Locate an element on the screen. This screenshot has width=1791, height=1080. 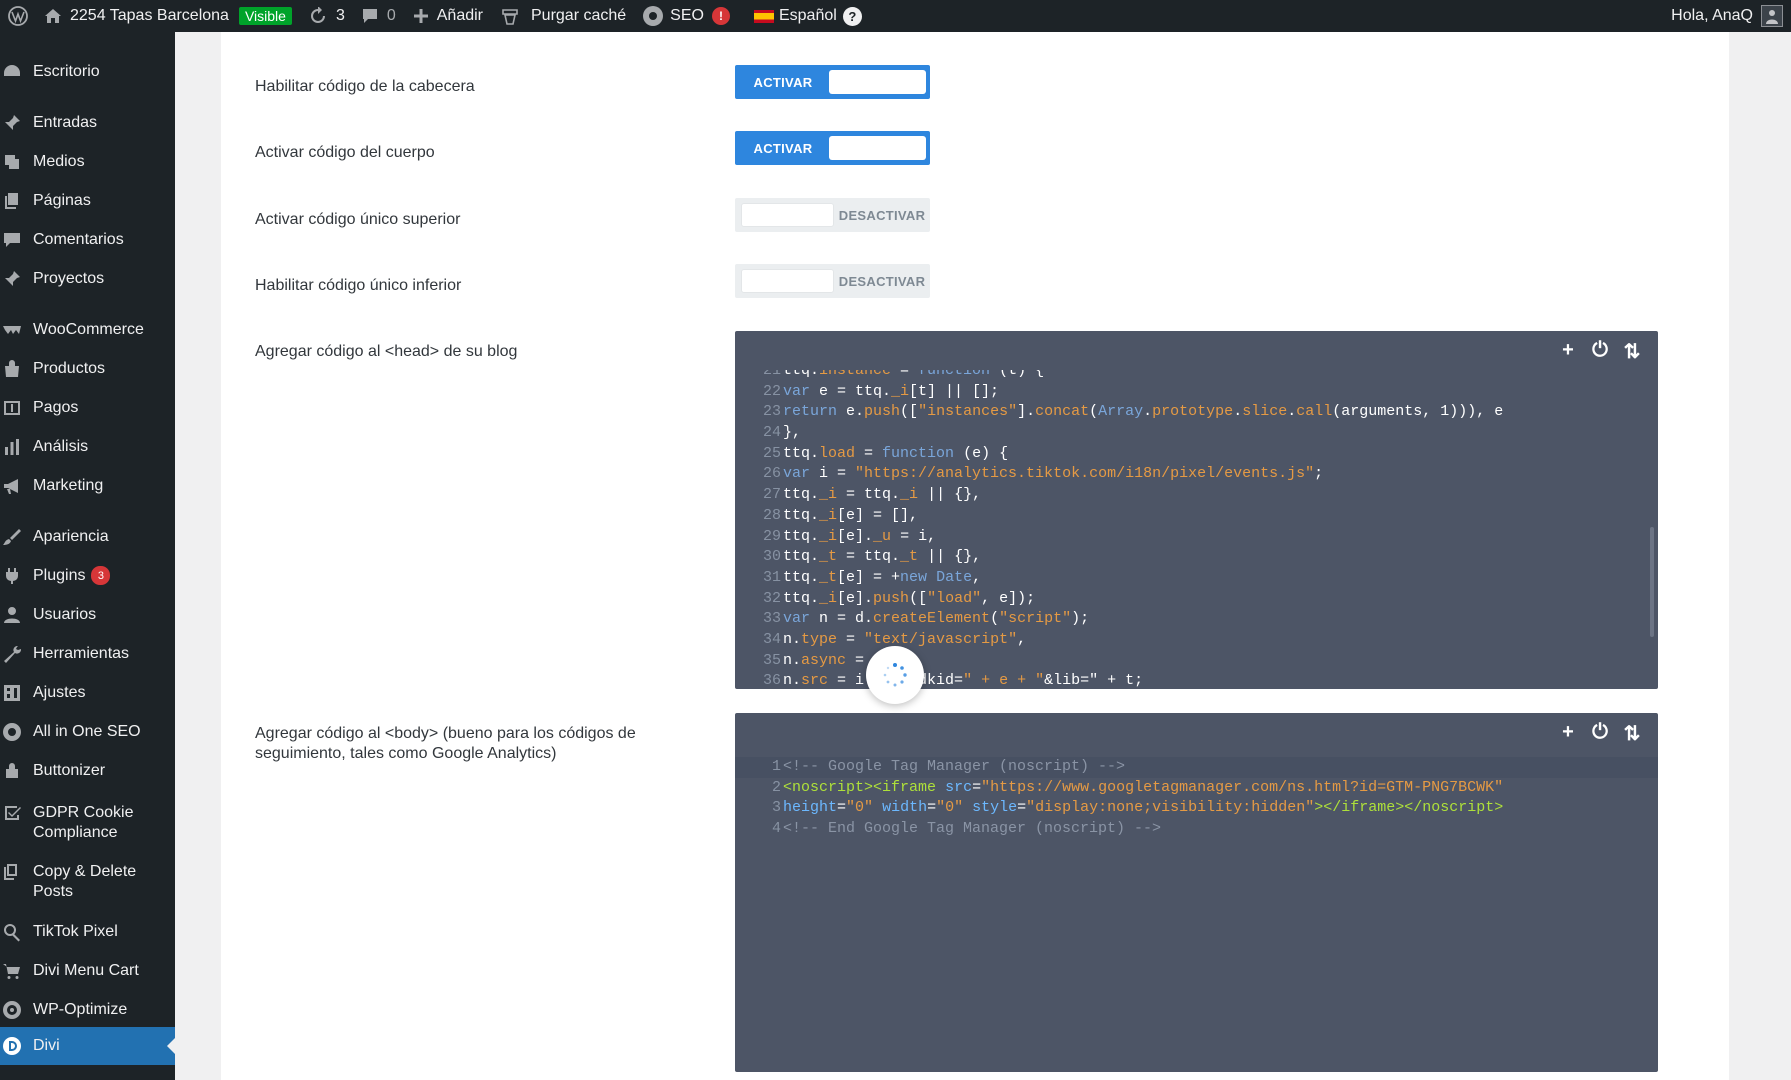
code-line: 33 var n = d.createElement("script"); is located at coordinates (1196, 619).